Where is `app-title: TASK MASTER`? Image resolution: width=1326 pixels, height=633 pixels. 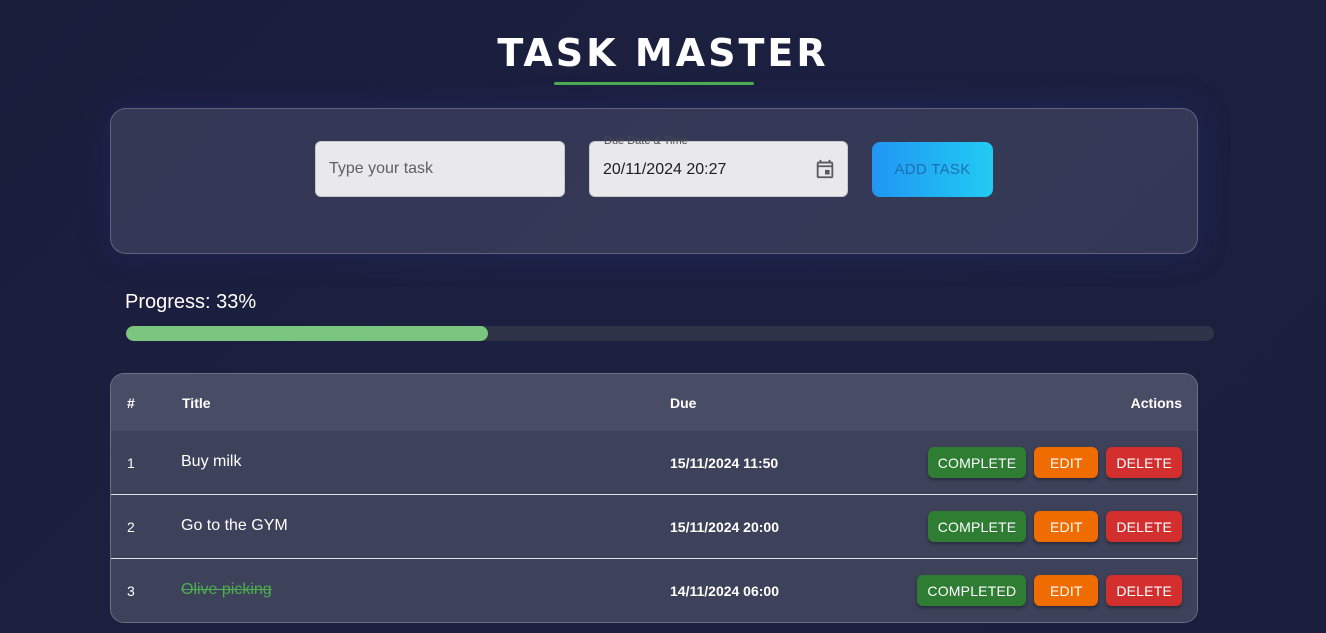
app-title: TASK MASTER is located at coordinates (663, 53).